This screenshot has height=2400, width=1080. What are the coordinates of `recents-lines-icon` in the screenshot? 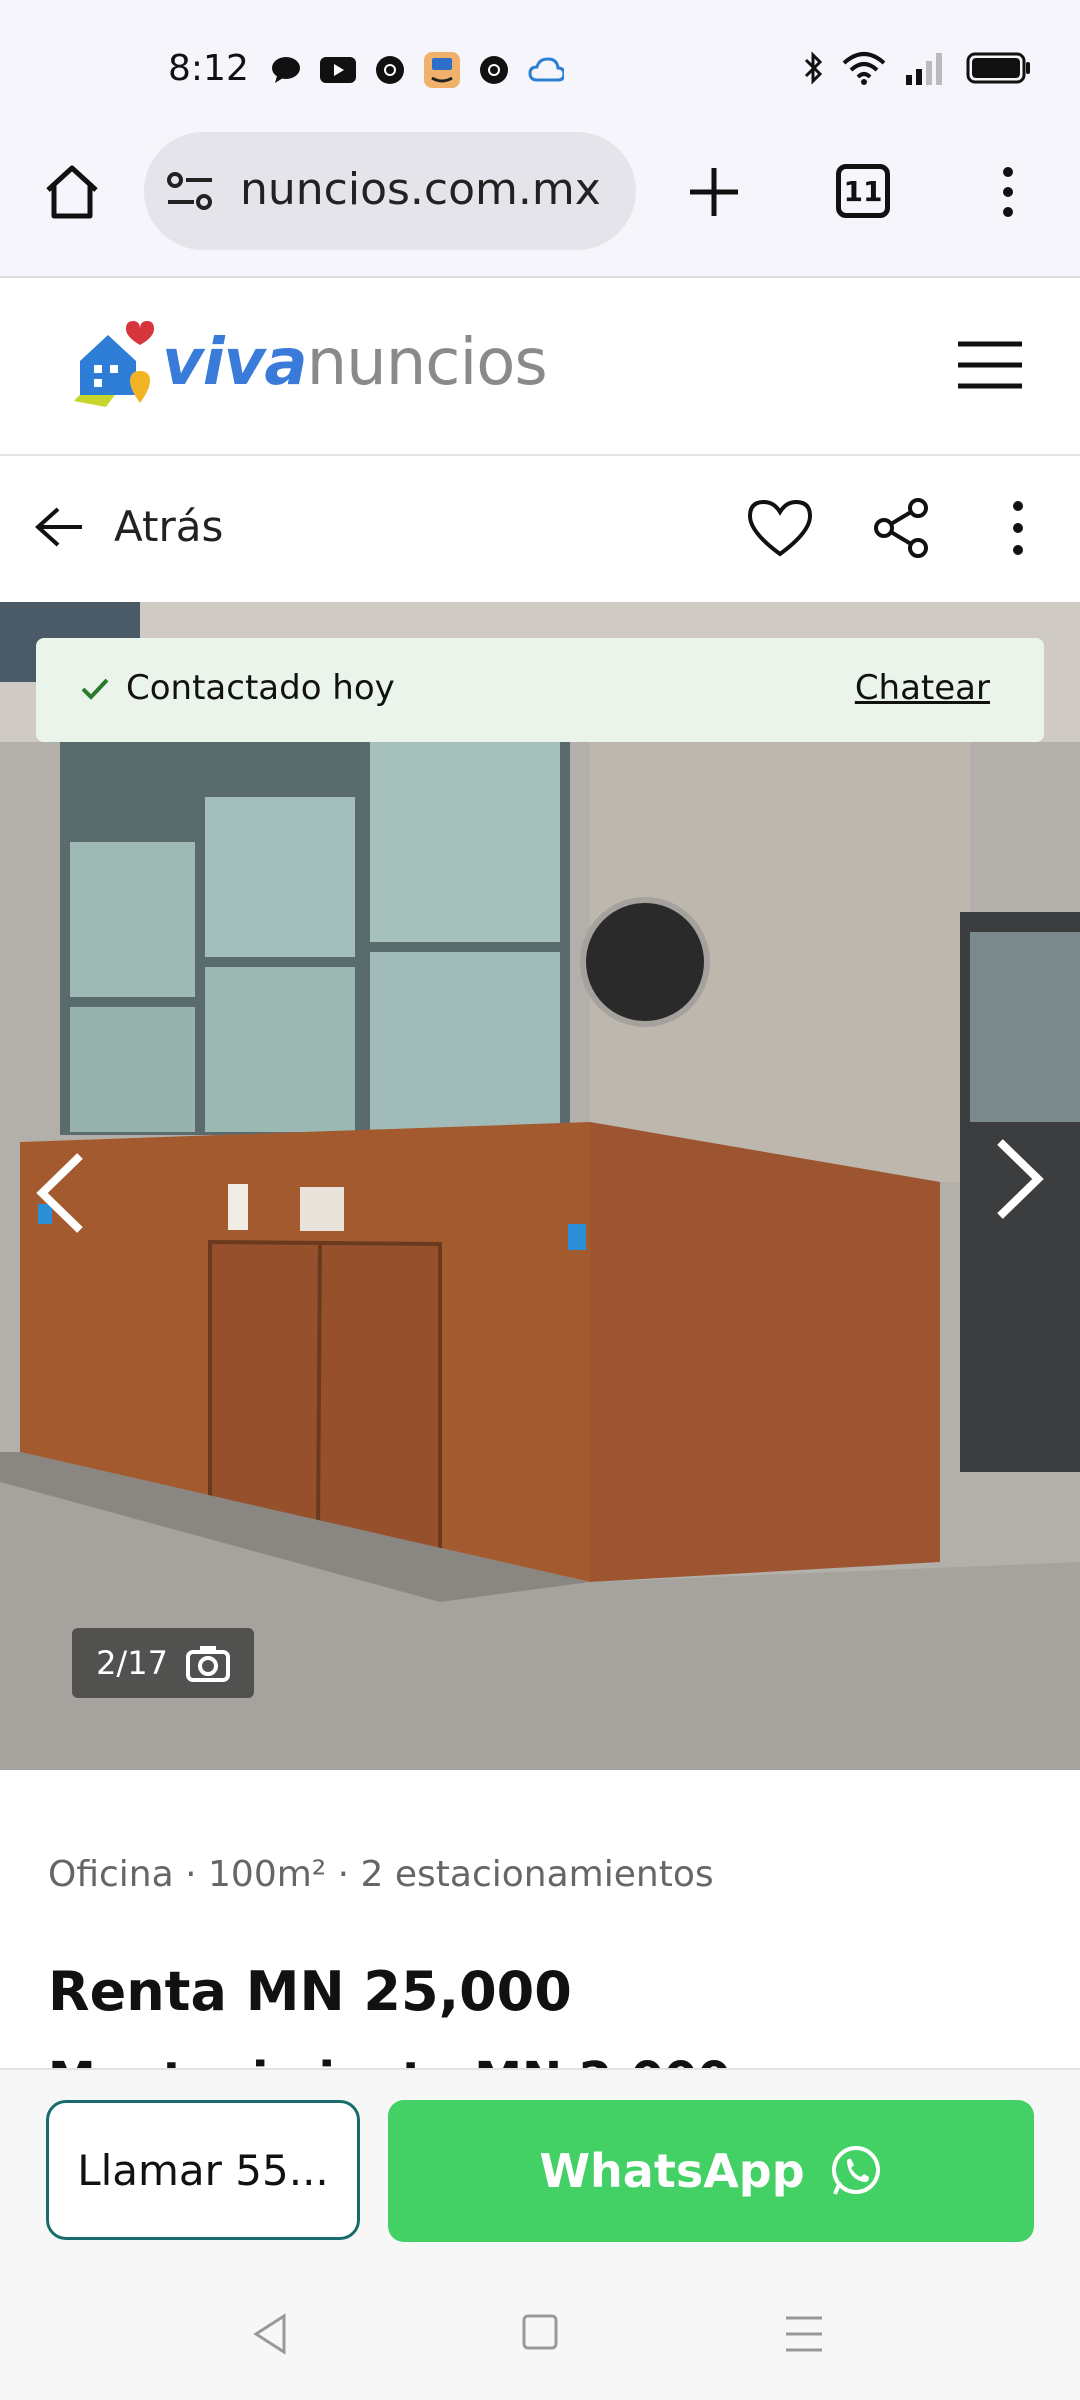 It's located at (804, 2334).